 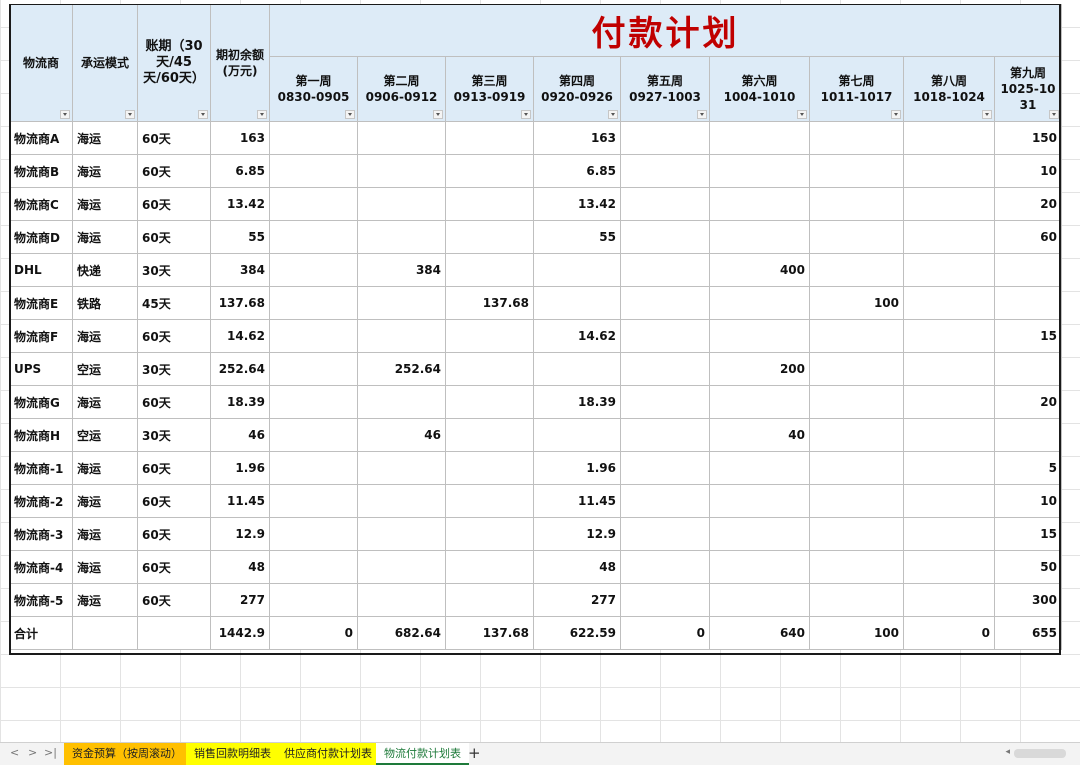 I want to click on cell-week-4: 13.42, so click(x=577, y=204).